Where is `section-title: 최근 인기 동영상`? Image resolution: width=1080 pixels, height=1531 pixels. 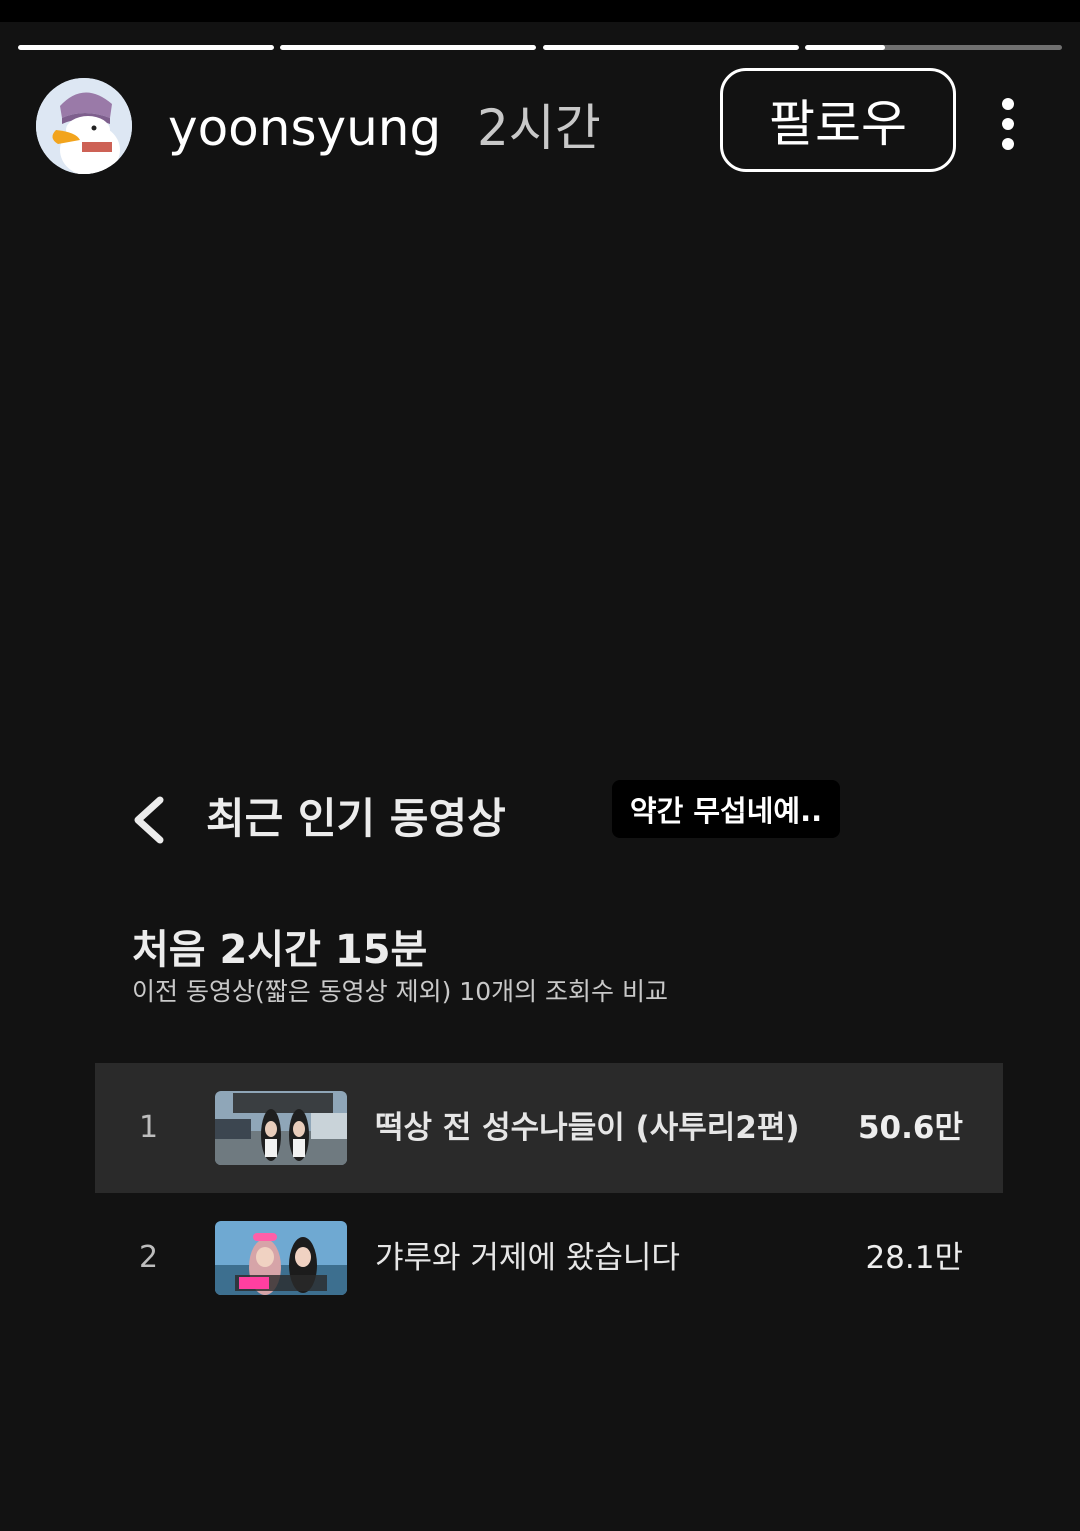 section-title: 최근 인기 동영상 is located at coordinates (356, 818).